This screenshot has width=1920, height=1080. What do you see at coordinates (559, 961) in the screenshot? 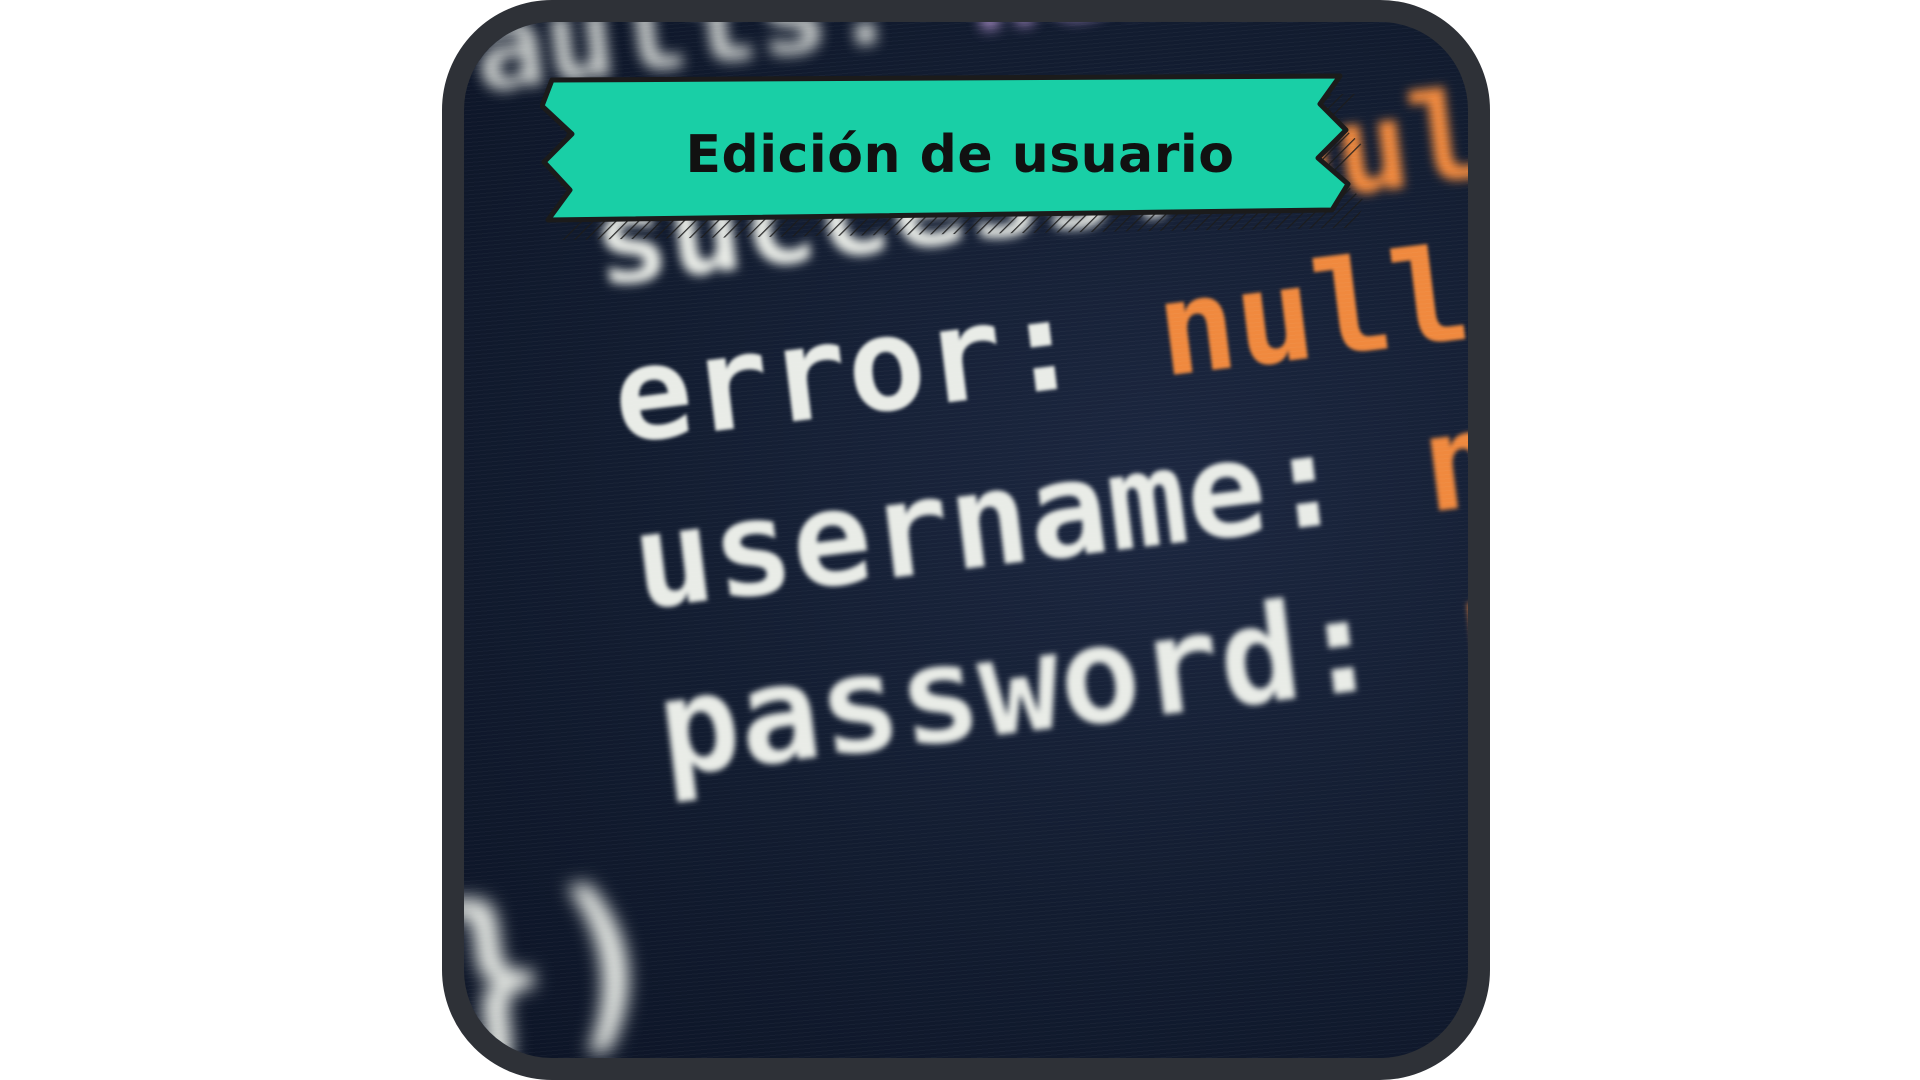
I see `code-closing-brace: })` at bounding box center [559, 961].